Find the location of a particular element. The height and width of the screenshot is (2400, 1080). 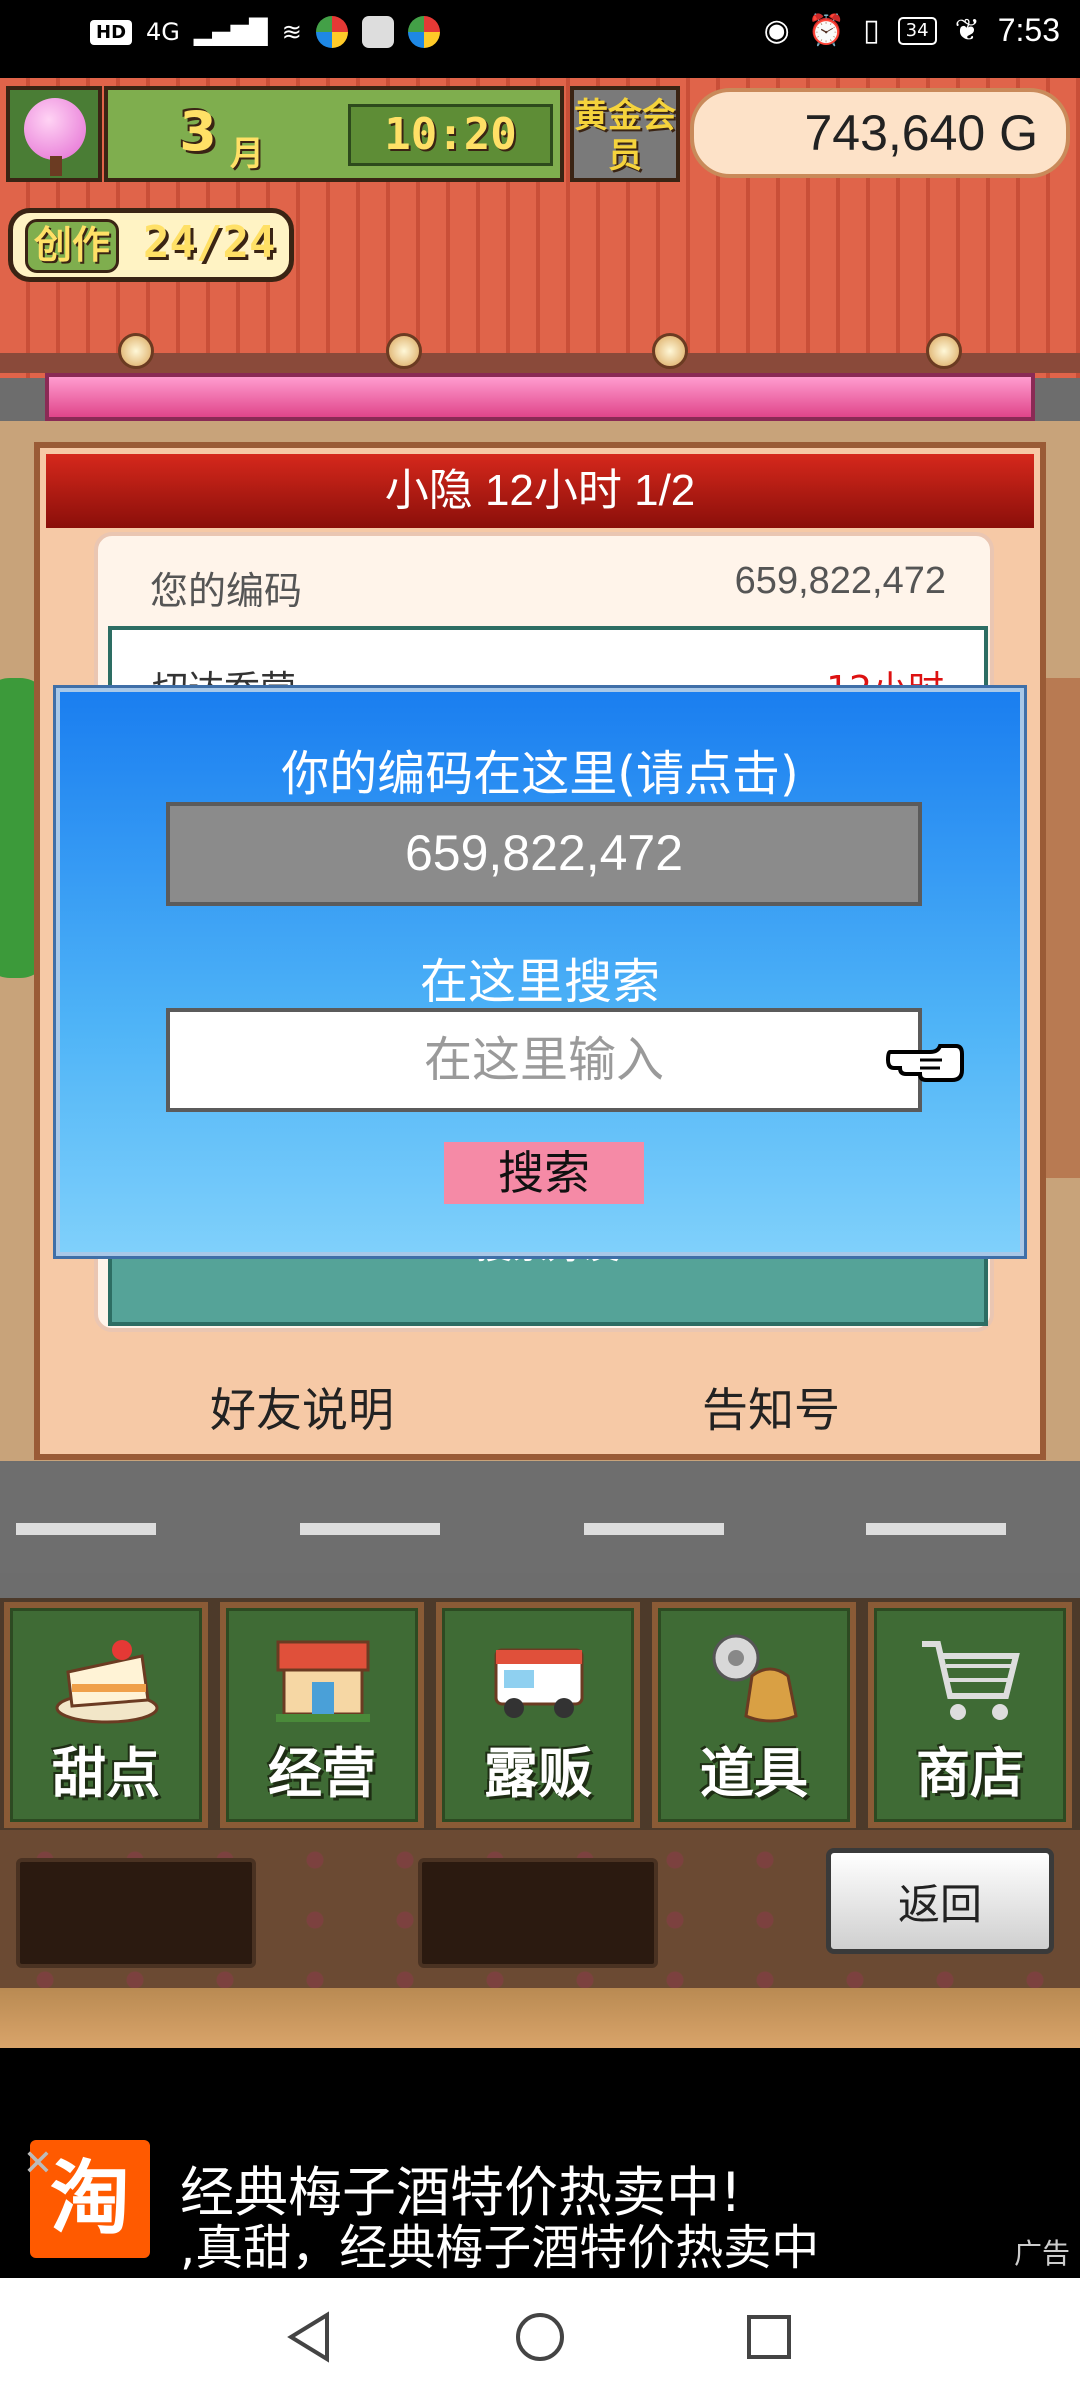

avatar is located at coordinates (54, 134).